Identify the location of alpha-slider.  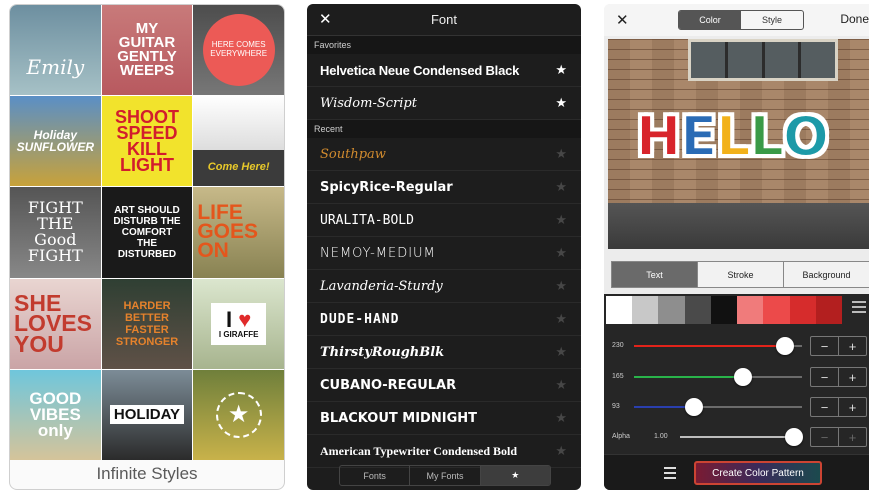
(741, 437).